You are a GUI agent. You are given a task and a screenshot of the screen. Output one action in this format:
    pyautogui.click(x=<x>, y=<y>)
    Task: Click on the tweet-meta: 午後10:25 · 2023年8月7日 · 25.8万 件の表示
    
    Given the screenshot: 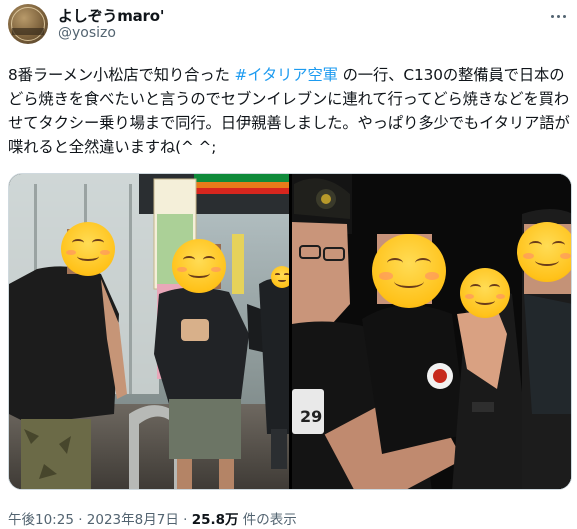 What is the action you would take?
    pyautogui.click(x=152, y=518)
    